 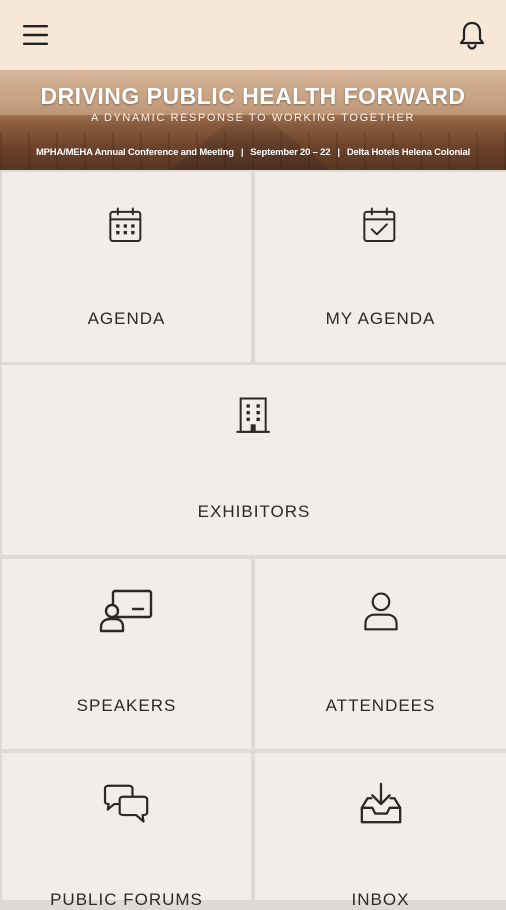 What do you see at coordinates (380, 803) in the screenshot?
I see `inbox-download-icon` at bounding box center [380, 803].